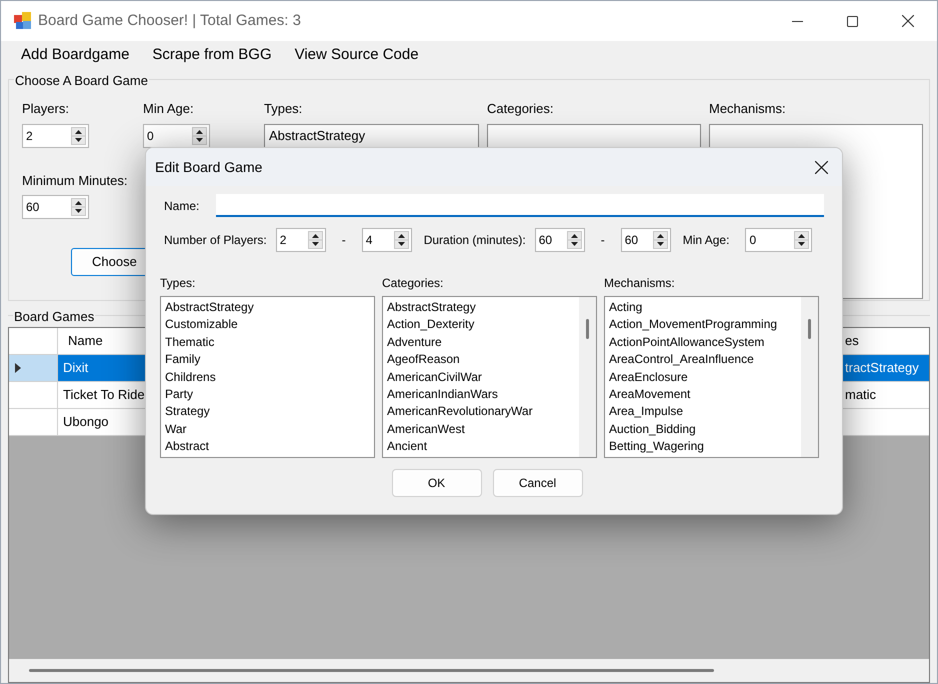  I want to click on spin-box: 4, so click(387, 240).